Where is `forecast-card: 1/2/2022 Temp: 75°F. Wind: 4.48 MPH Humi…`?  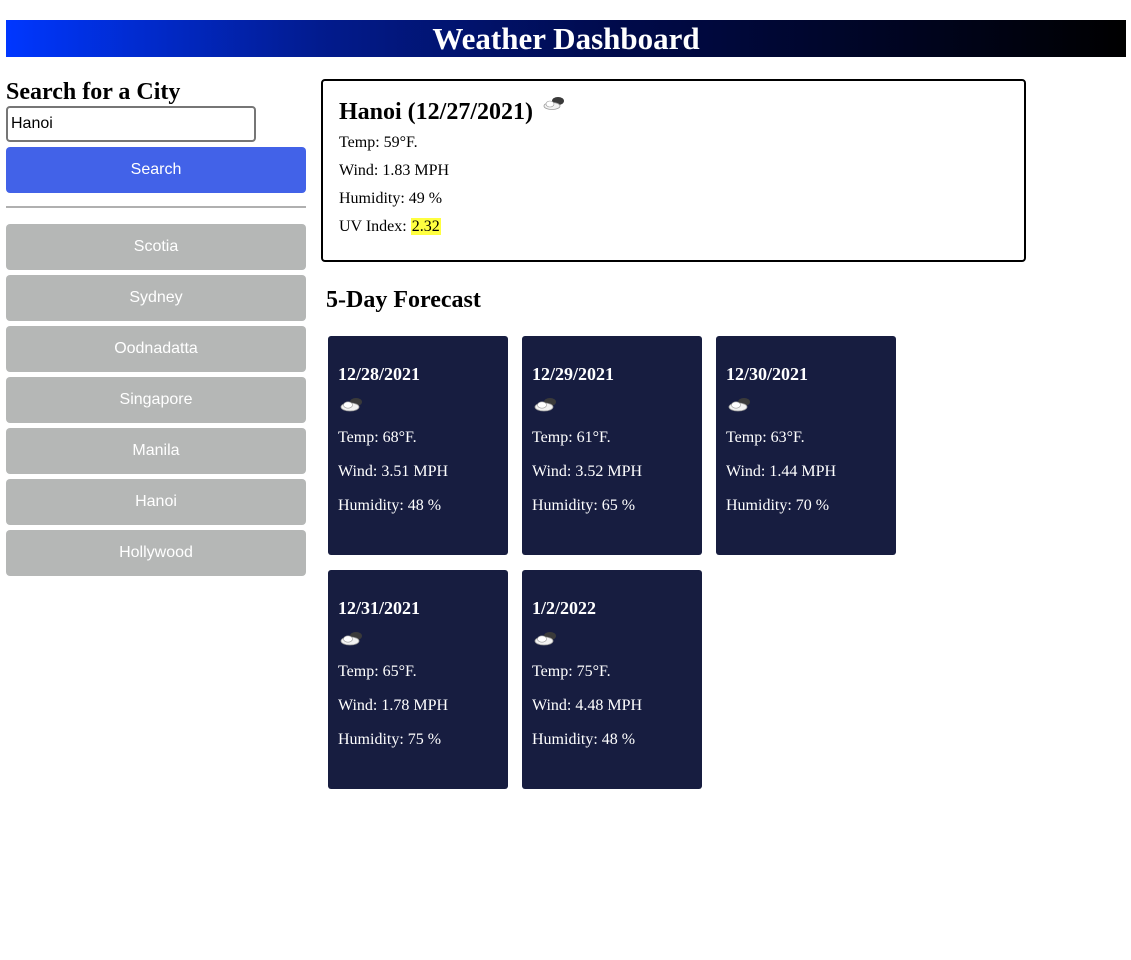 forecast-card: 1/2/2022 Temp: 75°F. Wind: 4.48 MPH Humi… is located at coordinates (612, 679).